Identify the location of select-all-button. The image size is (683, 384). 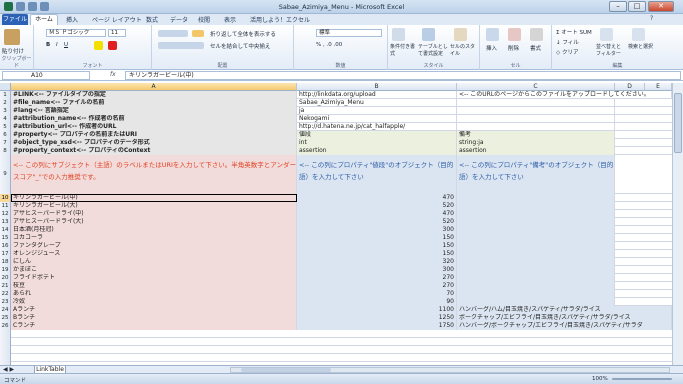
(5, 87).